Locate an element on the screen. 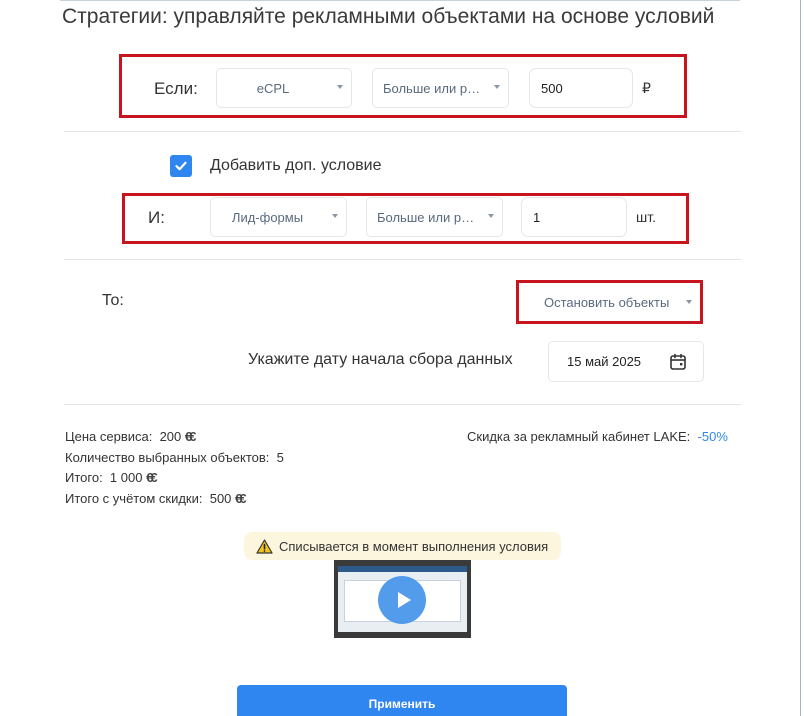 The width and height of the screenshot is (804, 716). total: Итого: 1 000 €€ is located at coordinates (111, 477).